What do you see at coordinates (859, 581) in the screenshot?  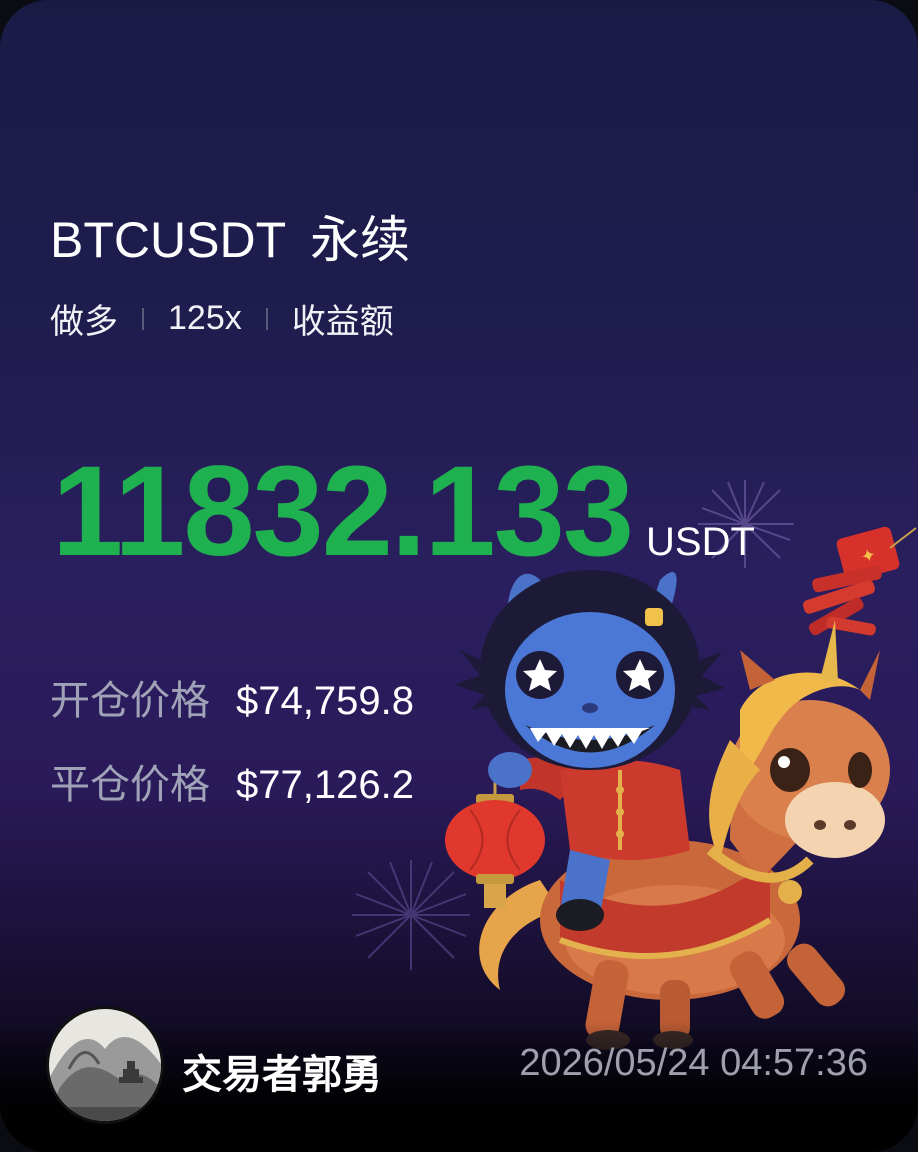 I see `firecracker-icon: ✦` at bounding box center [859, 581].